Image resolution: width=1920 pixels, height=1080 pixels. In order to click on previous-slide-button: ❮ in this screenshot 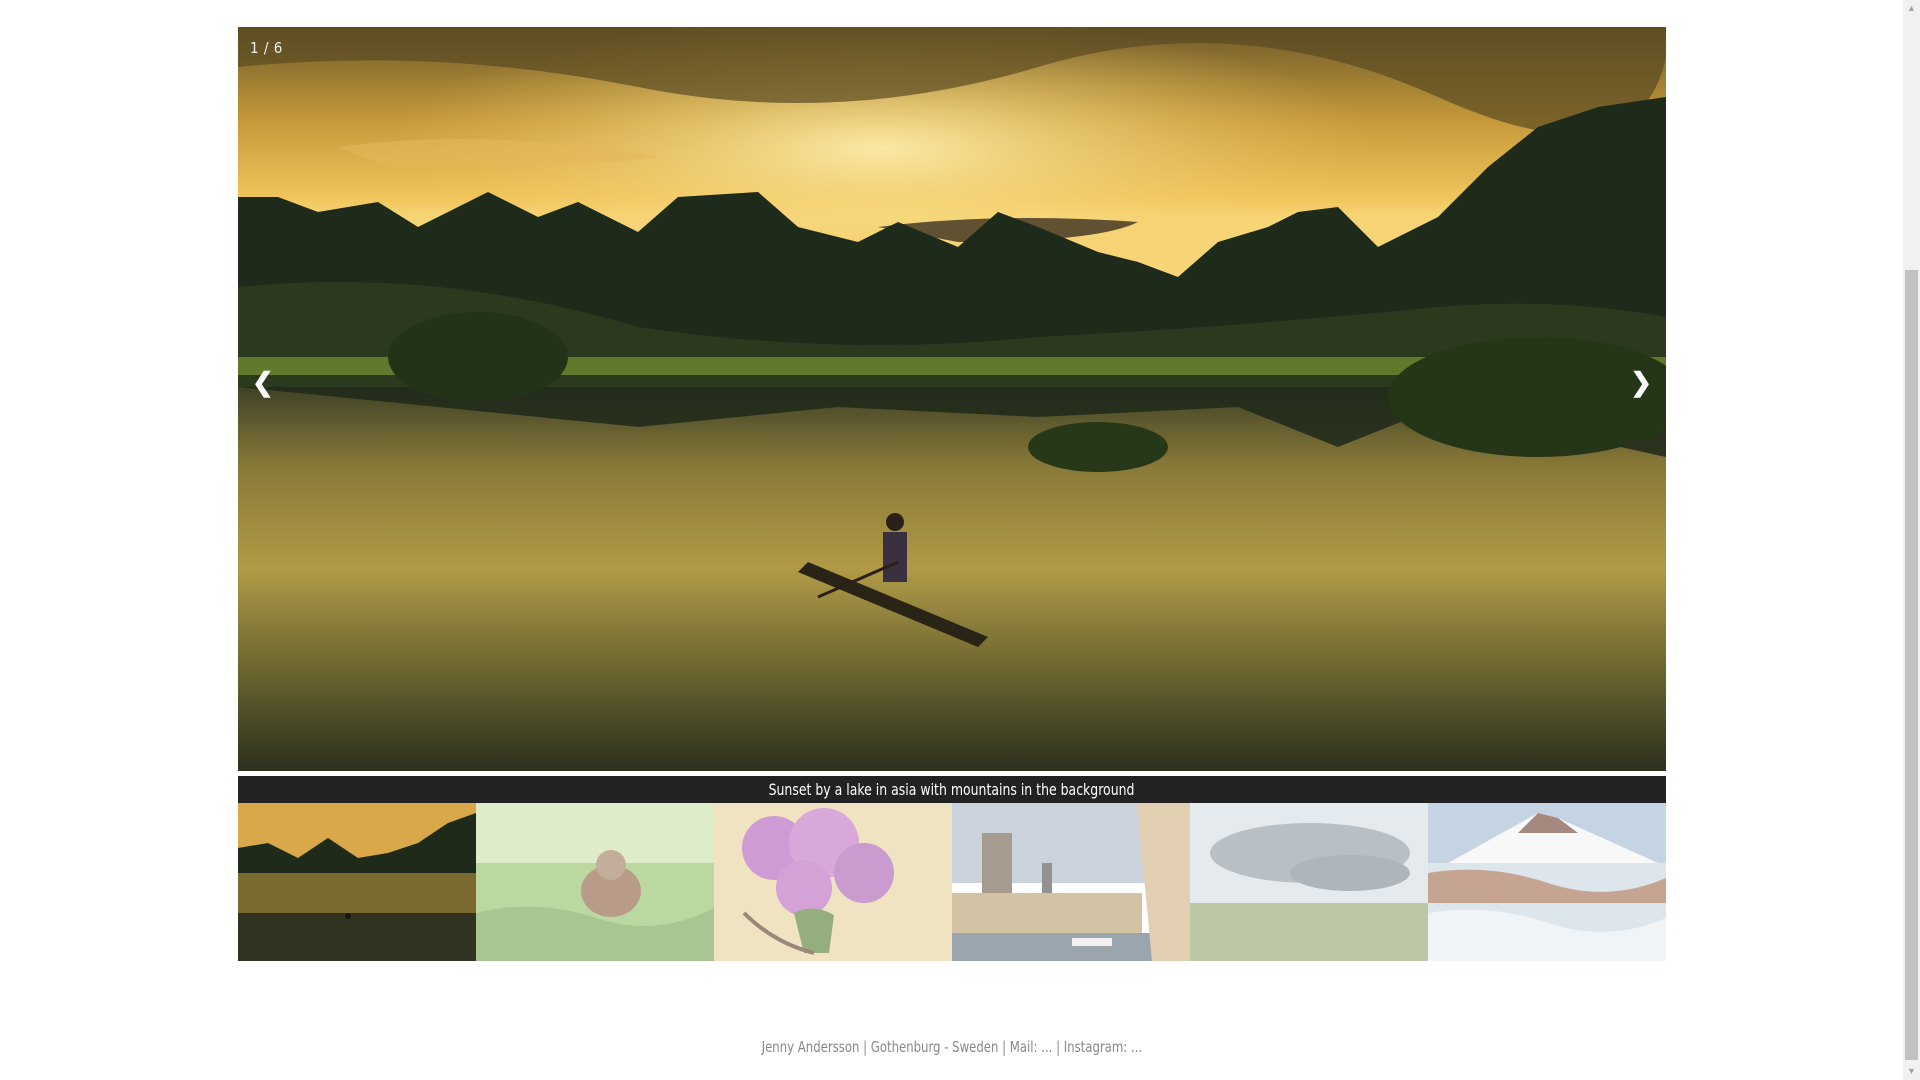, I will do `click(263, 382)`.